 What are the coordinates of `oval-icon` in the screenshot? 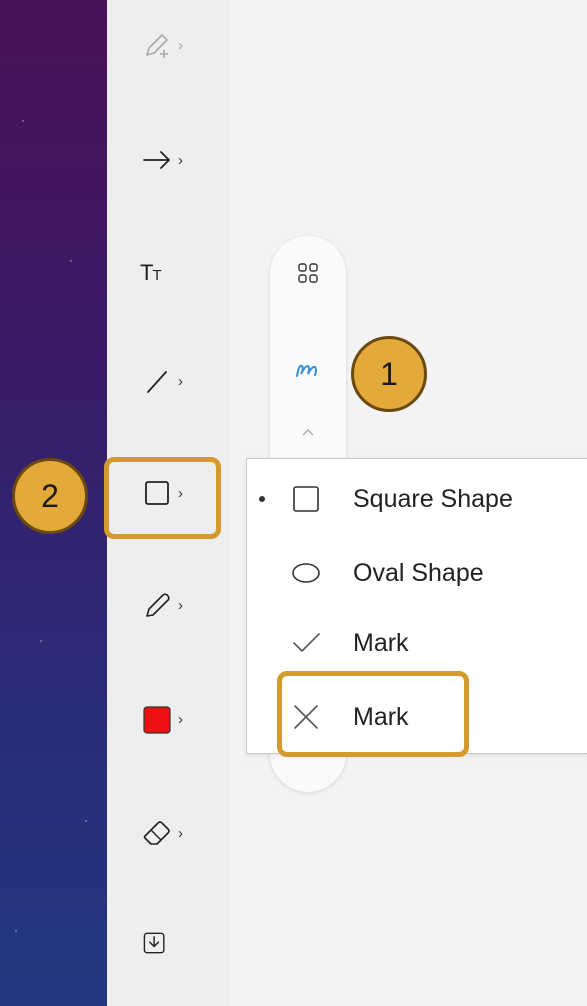 It's located at (306, 573).